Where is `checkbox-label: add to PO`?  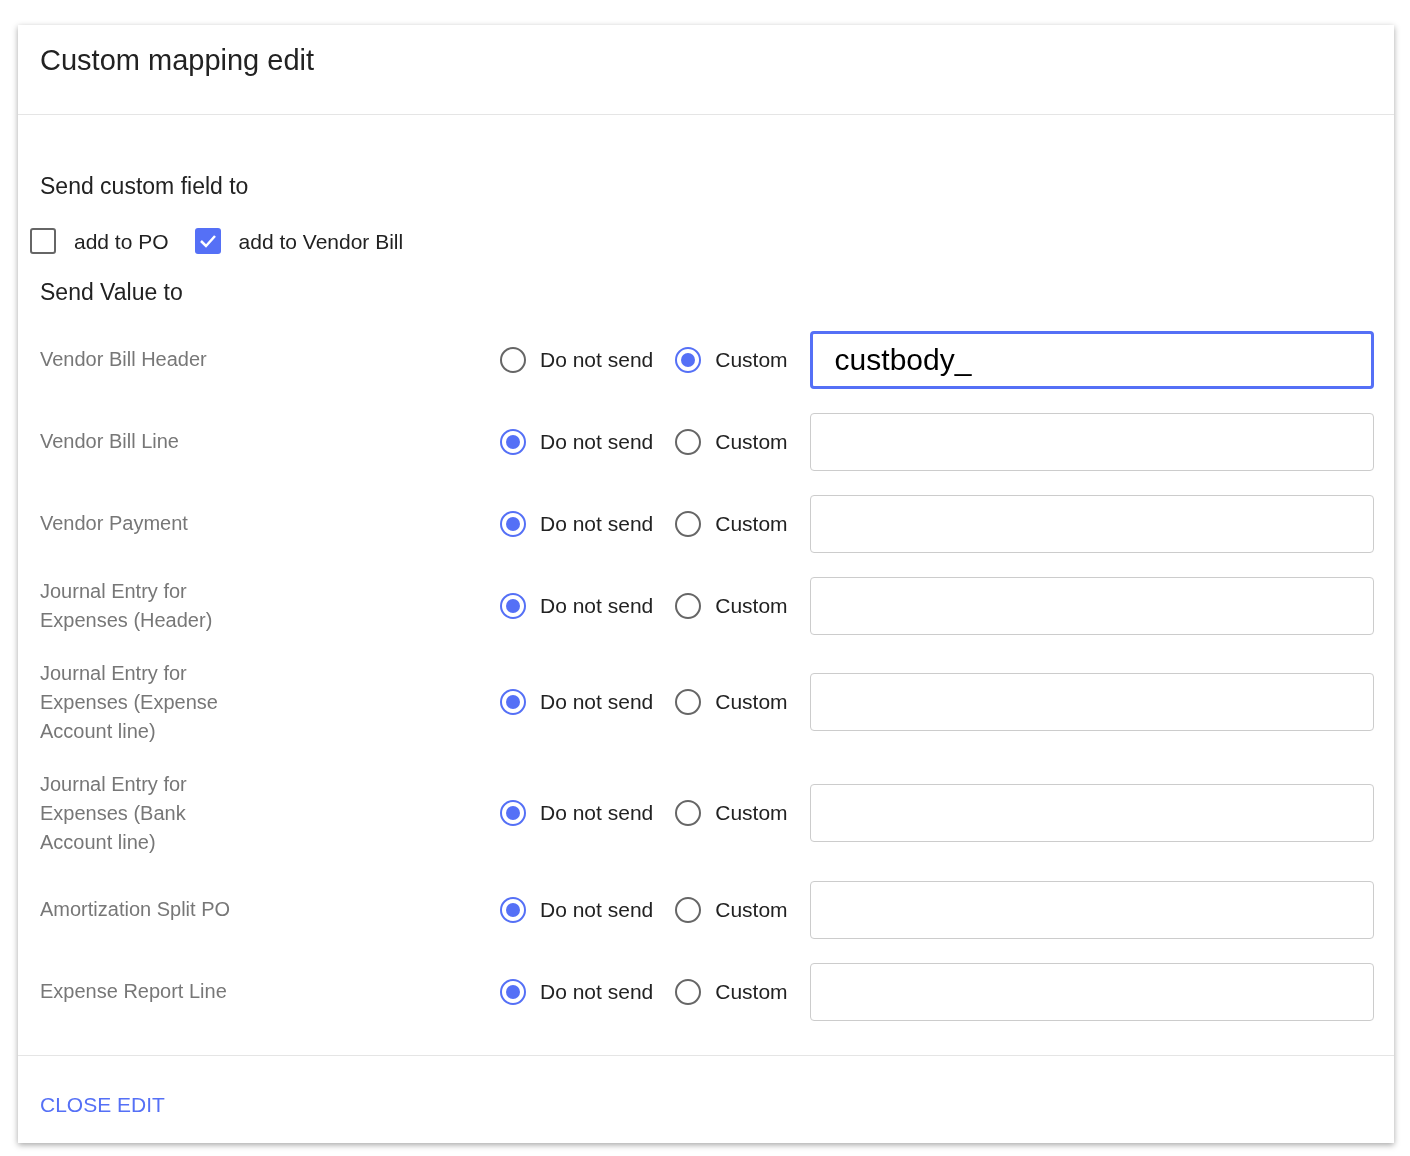 checkbox-label: add to PO is located at coordinates (121, 241).